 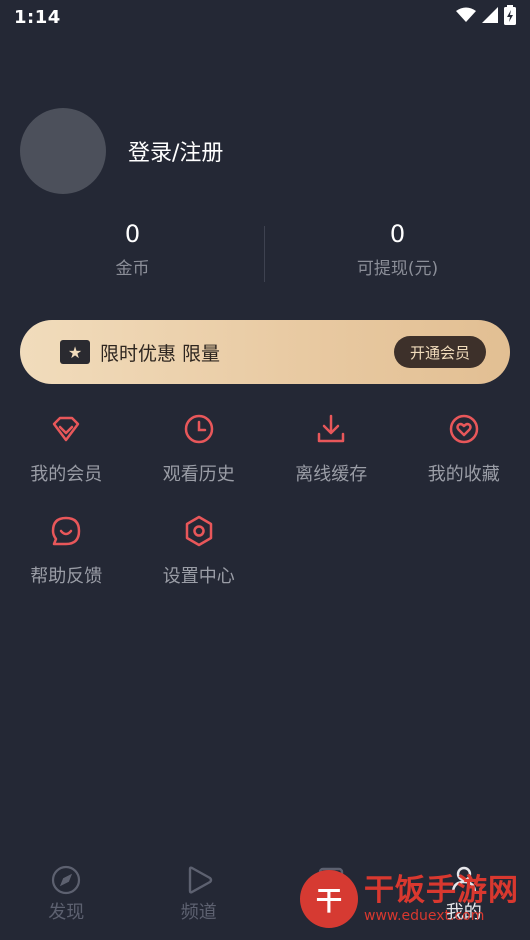 I want to click on nav-label: 发现, so click(x=66, y=912).